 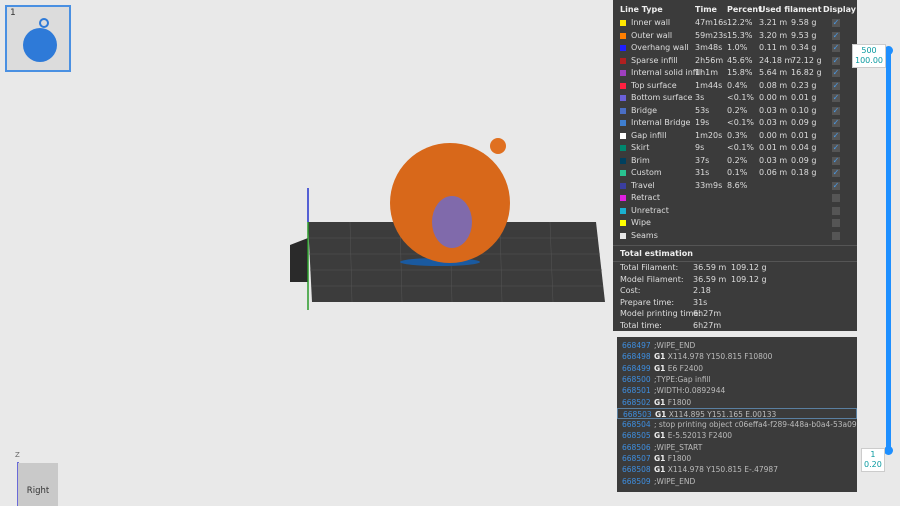 What do you see at coordinates (737, 368) in the screenshot?
I see `gcode-line: 668499 G1 E6 F2400` at bounding box center [737, 368].